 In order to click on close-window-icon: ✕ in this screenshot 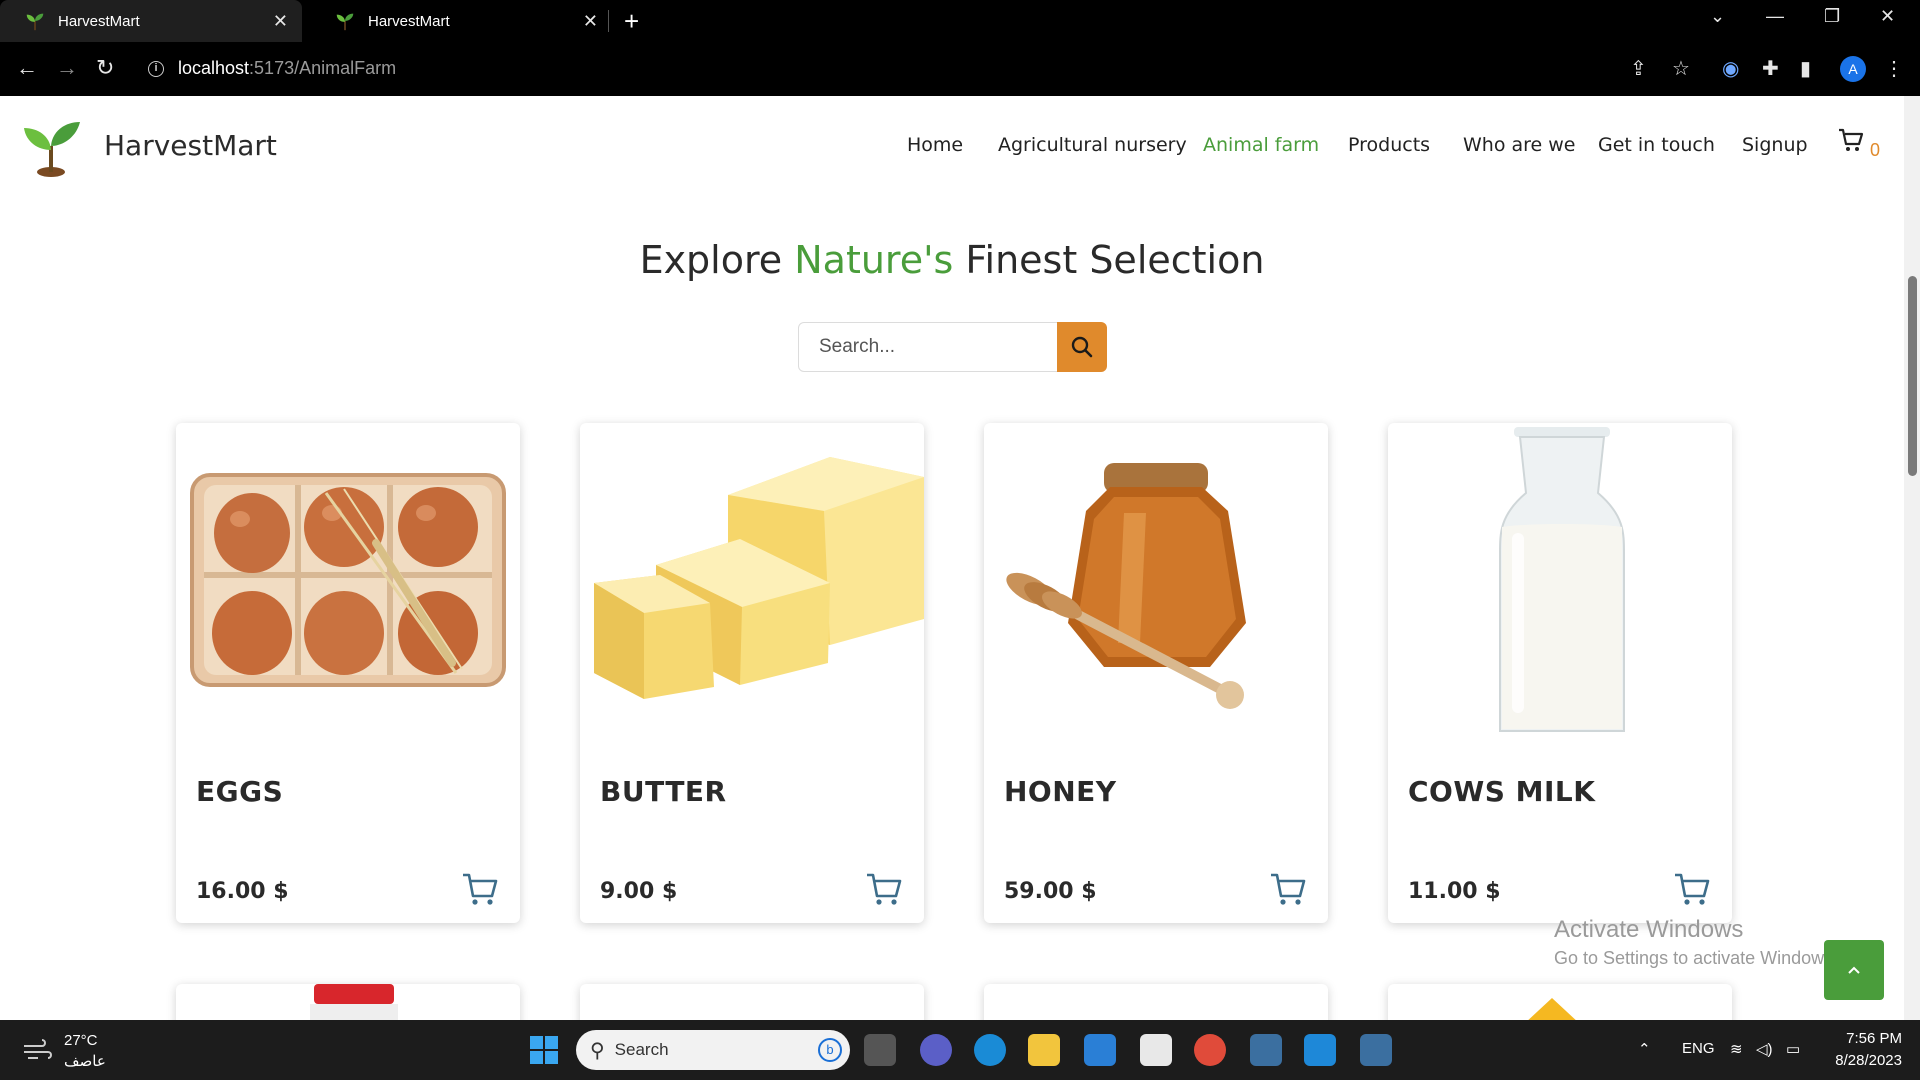, I will do `click(1887, 16)`.